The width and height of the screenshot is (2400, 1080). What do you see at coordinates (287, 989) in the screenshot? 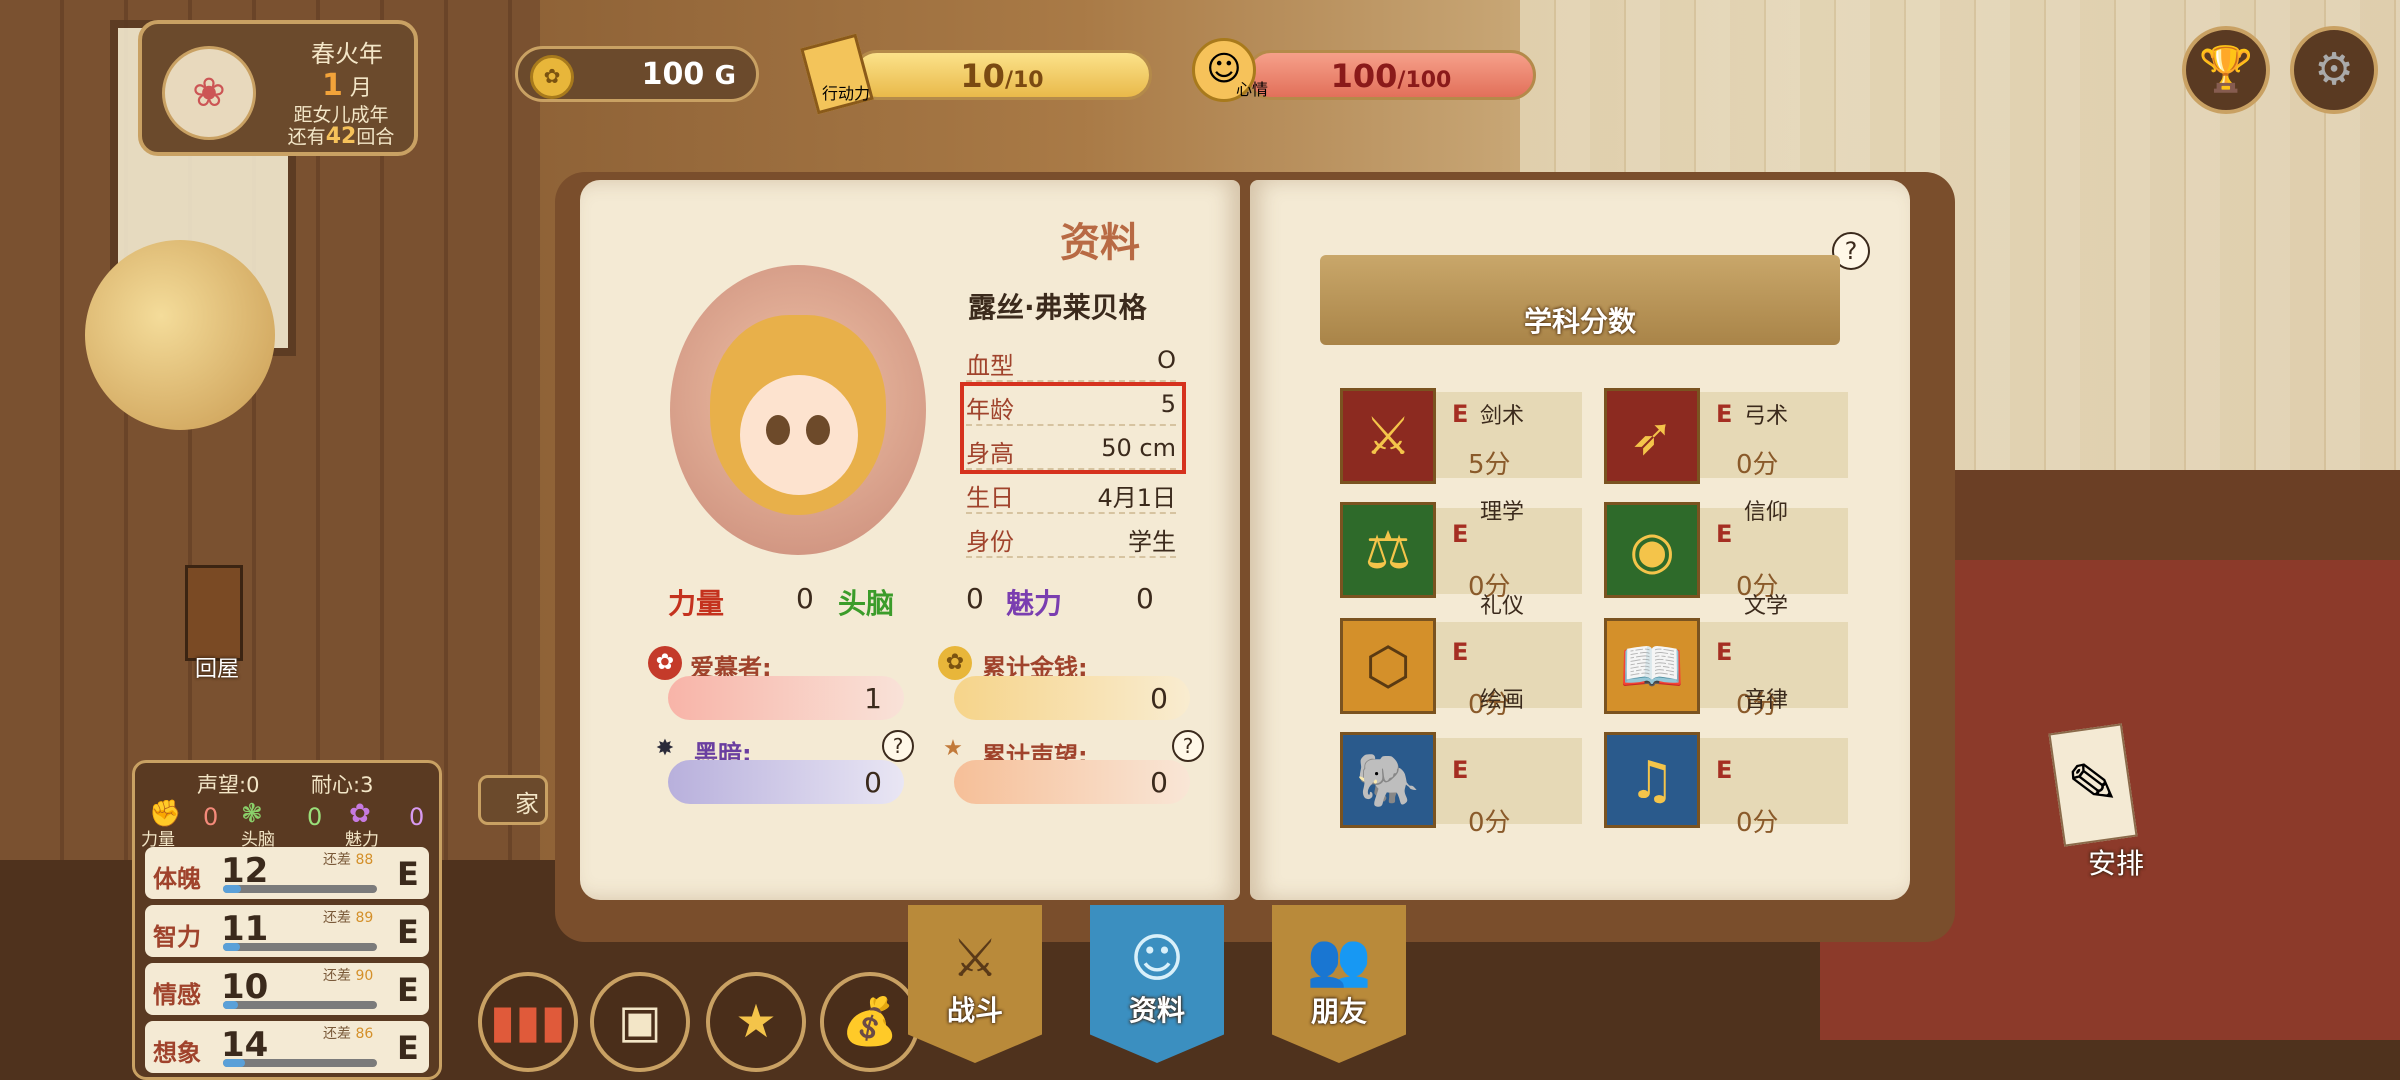
I see `attribute-row: 情感 10 还差 90 E` at bounding box center [287, 989].